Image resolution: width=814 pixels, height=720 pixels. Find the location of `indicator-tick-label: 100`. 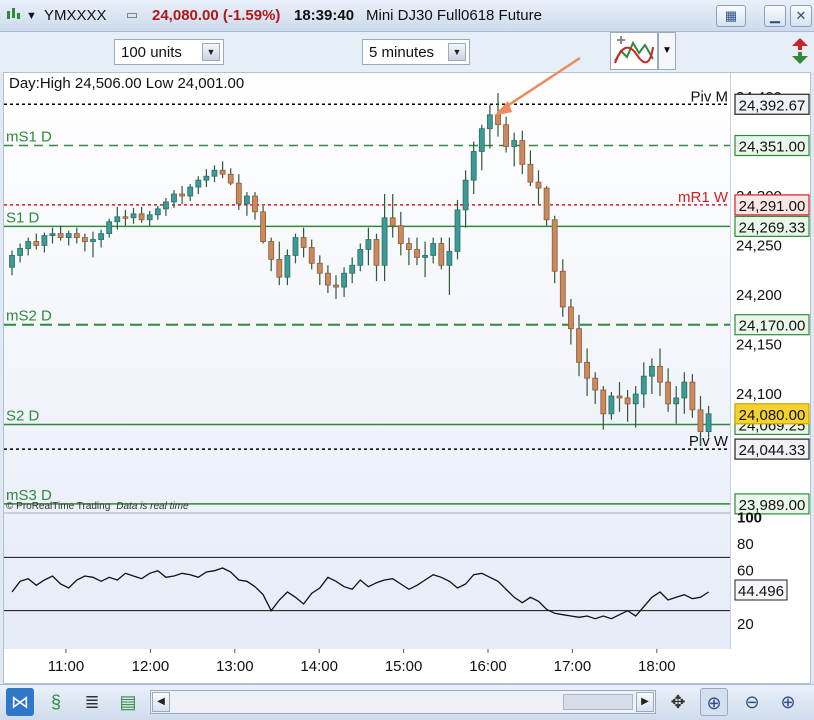

indicator-tick-label: 100 is located at coordinates (749, 517).